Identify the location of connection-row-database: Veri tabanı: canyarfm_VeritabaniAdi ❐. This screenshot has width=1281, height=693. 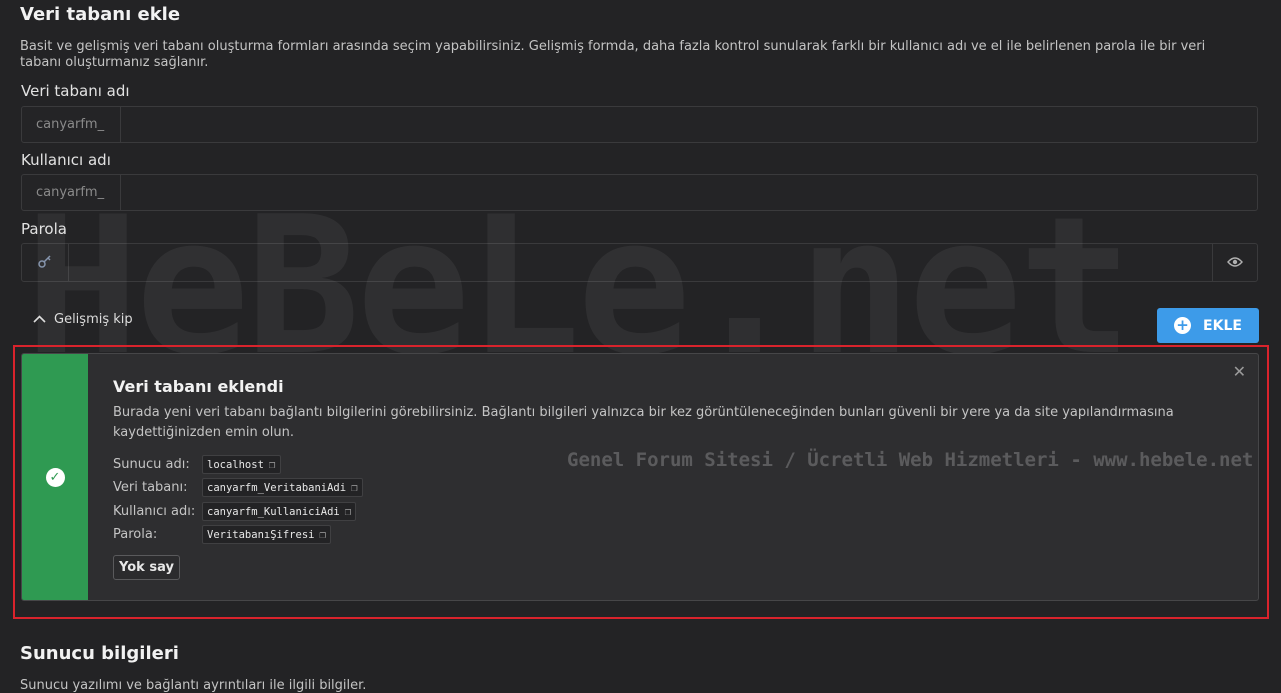
(238, 487).